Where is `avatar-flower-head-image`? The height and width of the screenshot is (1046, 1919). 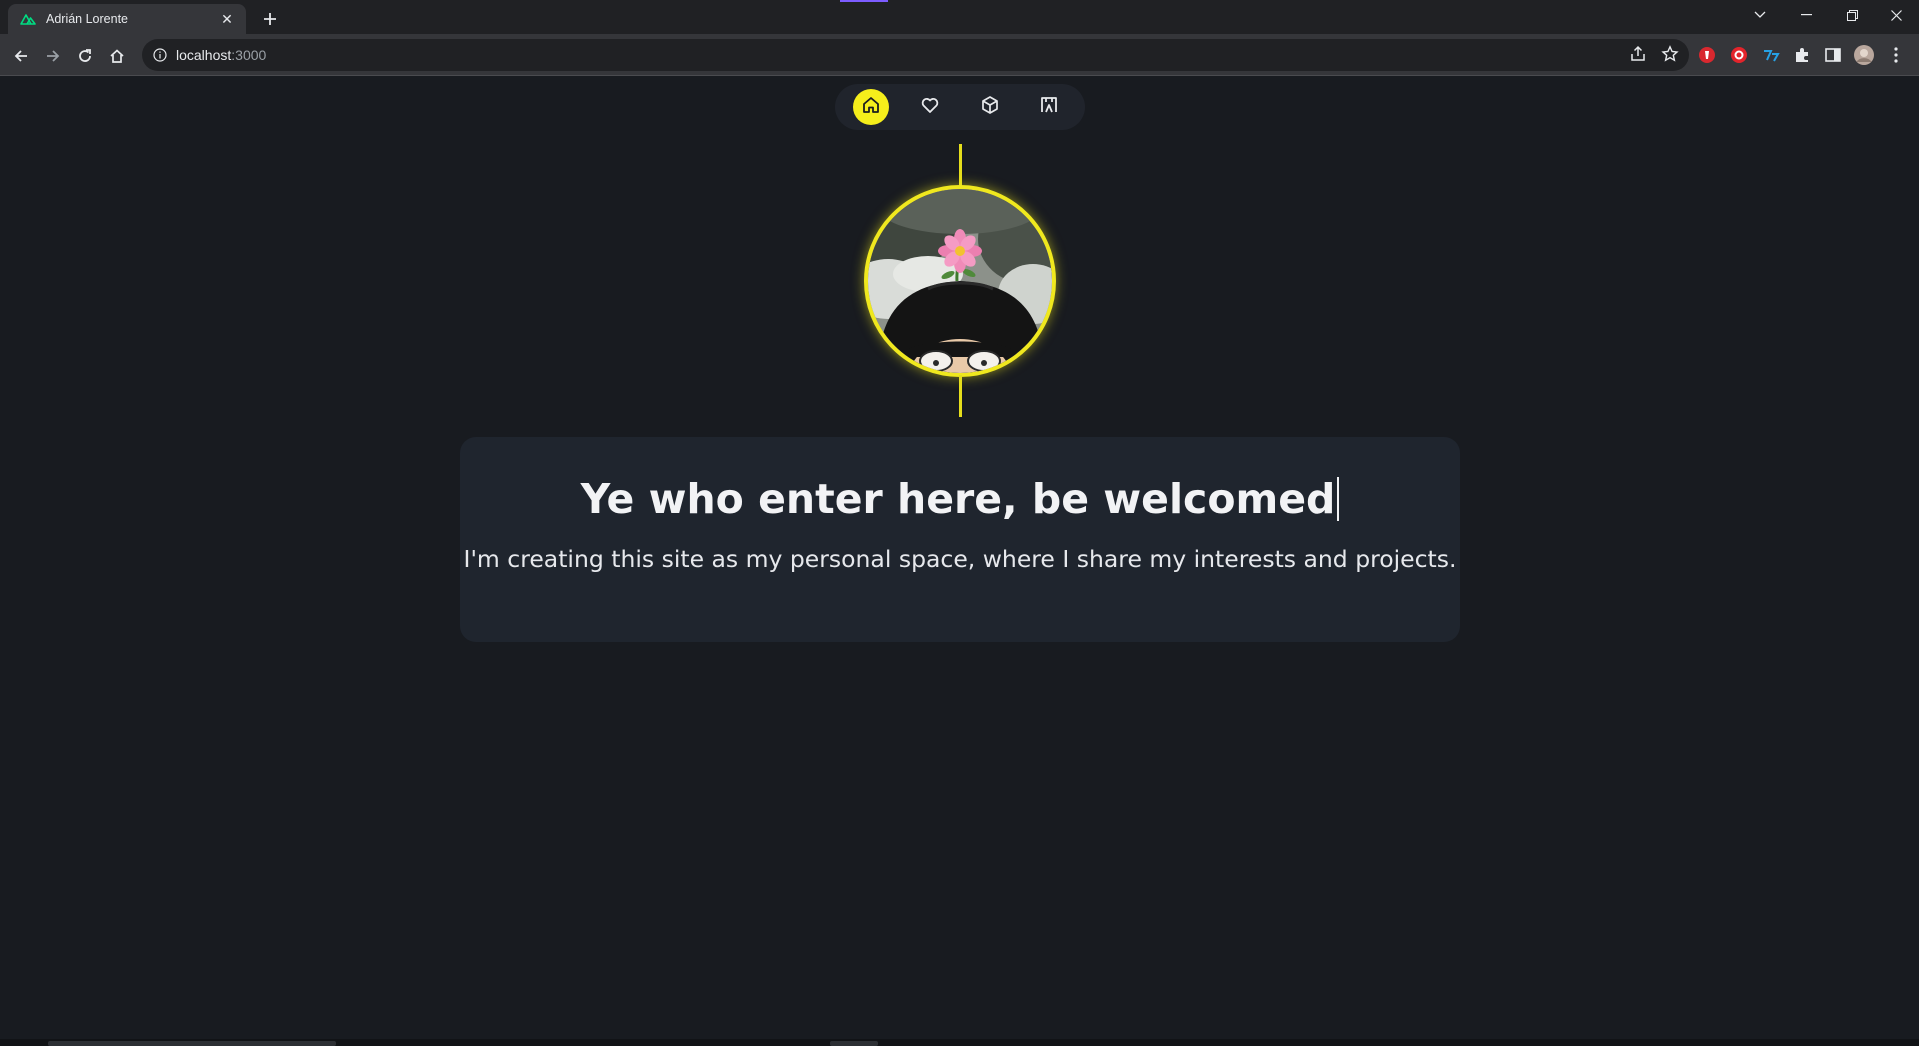
avatar-flower-head-image is located at coordinates (960, 281).